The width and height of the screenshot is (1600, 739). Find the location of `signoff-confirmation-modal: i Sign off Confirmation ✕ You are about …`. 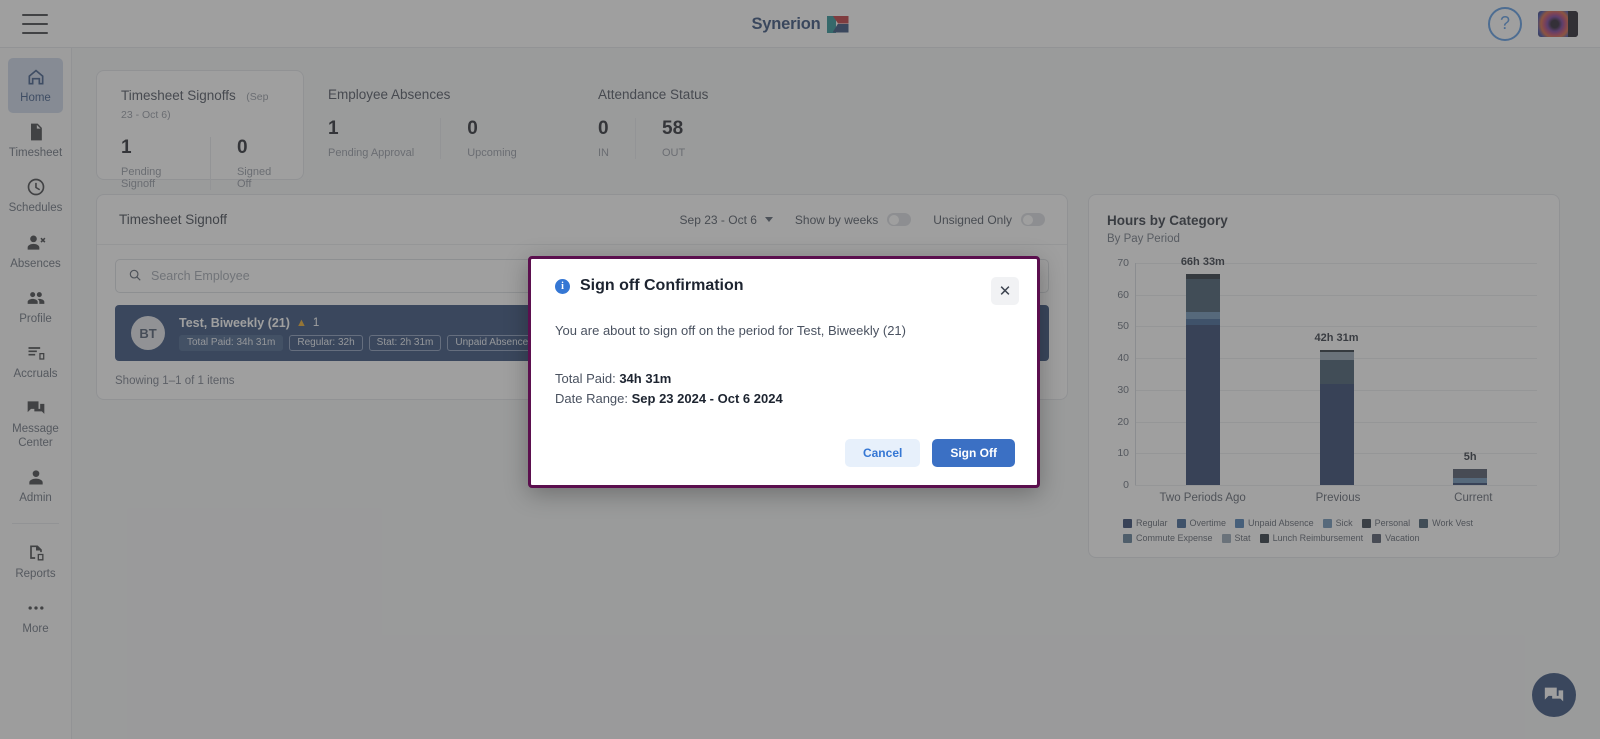

signoff-confirmation-modal: i Sign off Confirmation ✕ You are about … is located at coordinates (784, 372).